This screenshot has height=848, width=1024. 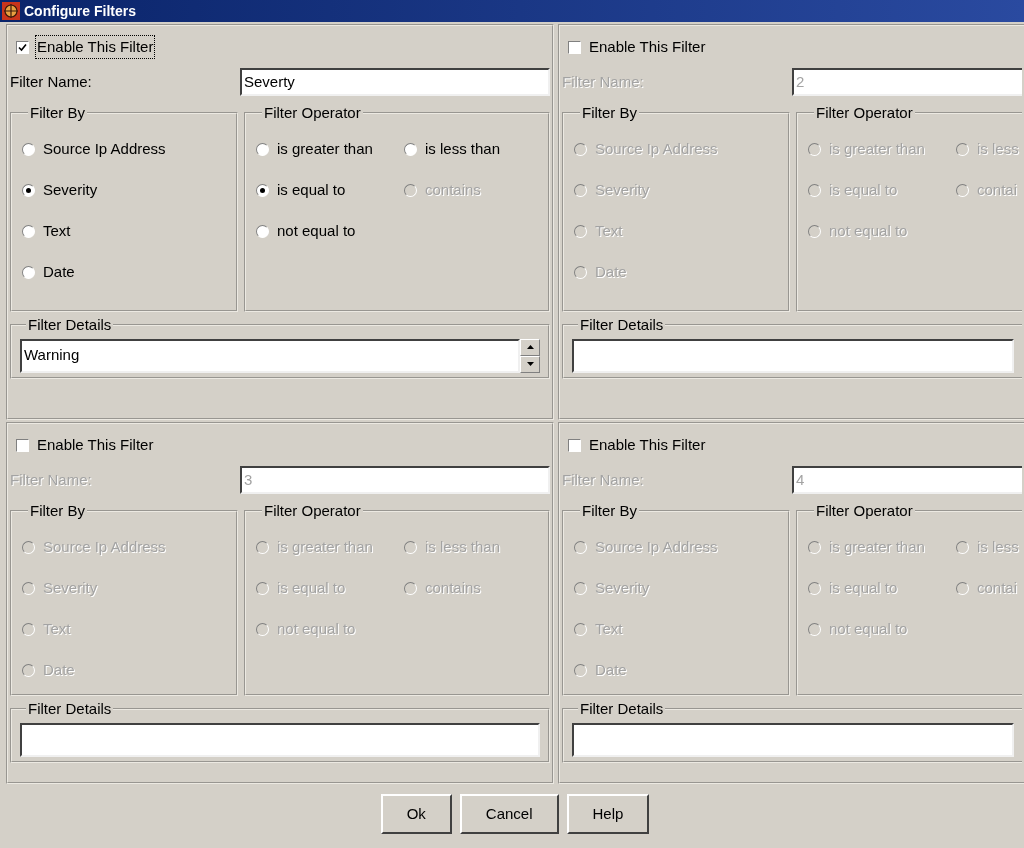 I want to click on option-label: is greater than, so click(x=325, y=148).